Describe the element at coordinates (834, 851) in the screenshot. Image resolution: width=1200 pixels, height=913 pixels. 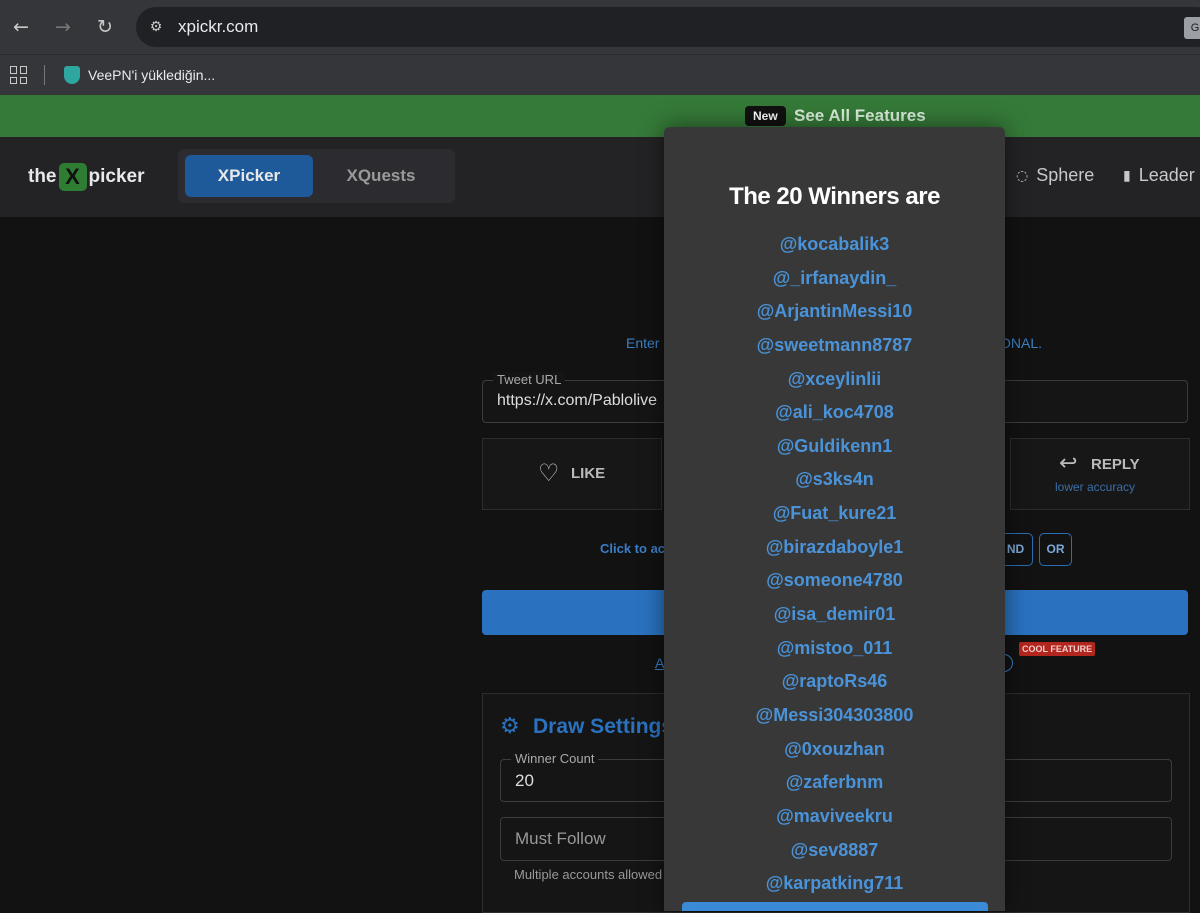
I see `winner-item: @sev8887` at that location.